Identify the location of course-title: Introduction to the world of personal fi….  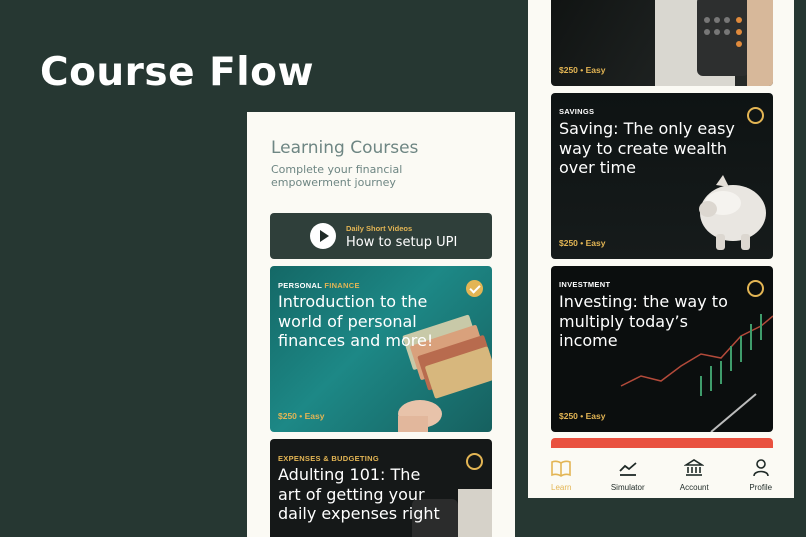
(356, 321).